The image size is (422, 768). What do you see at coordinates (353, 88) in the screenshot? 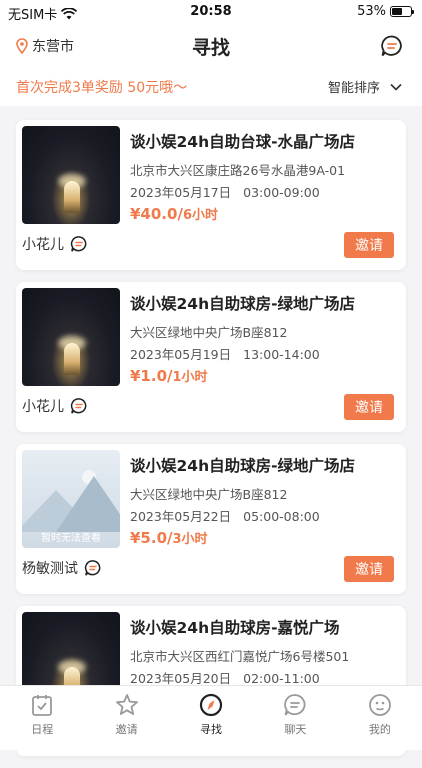
I see `sort-label: 智能排序` at bounding box center [353, 88].